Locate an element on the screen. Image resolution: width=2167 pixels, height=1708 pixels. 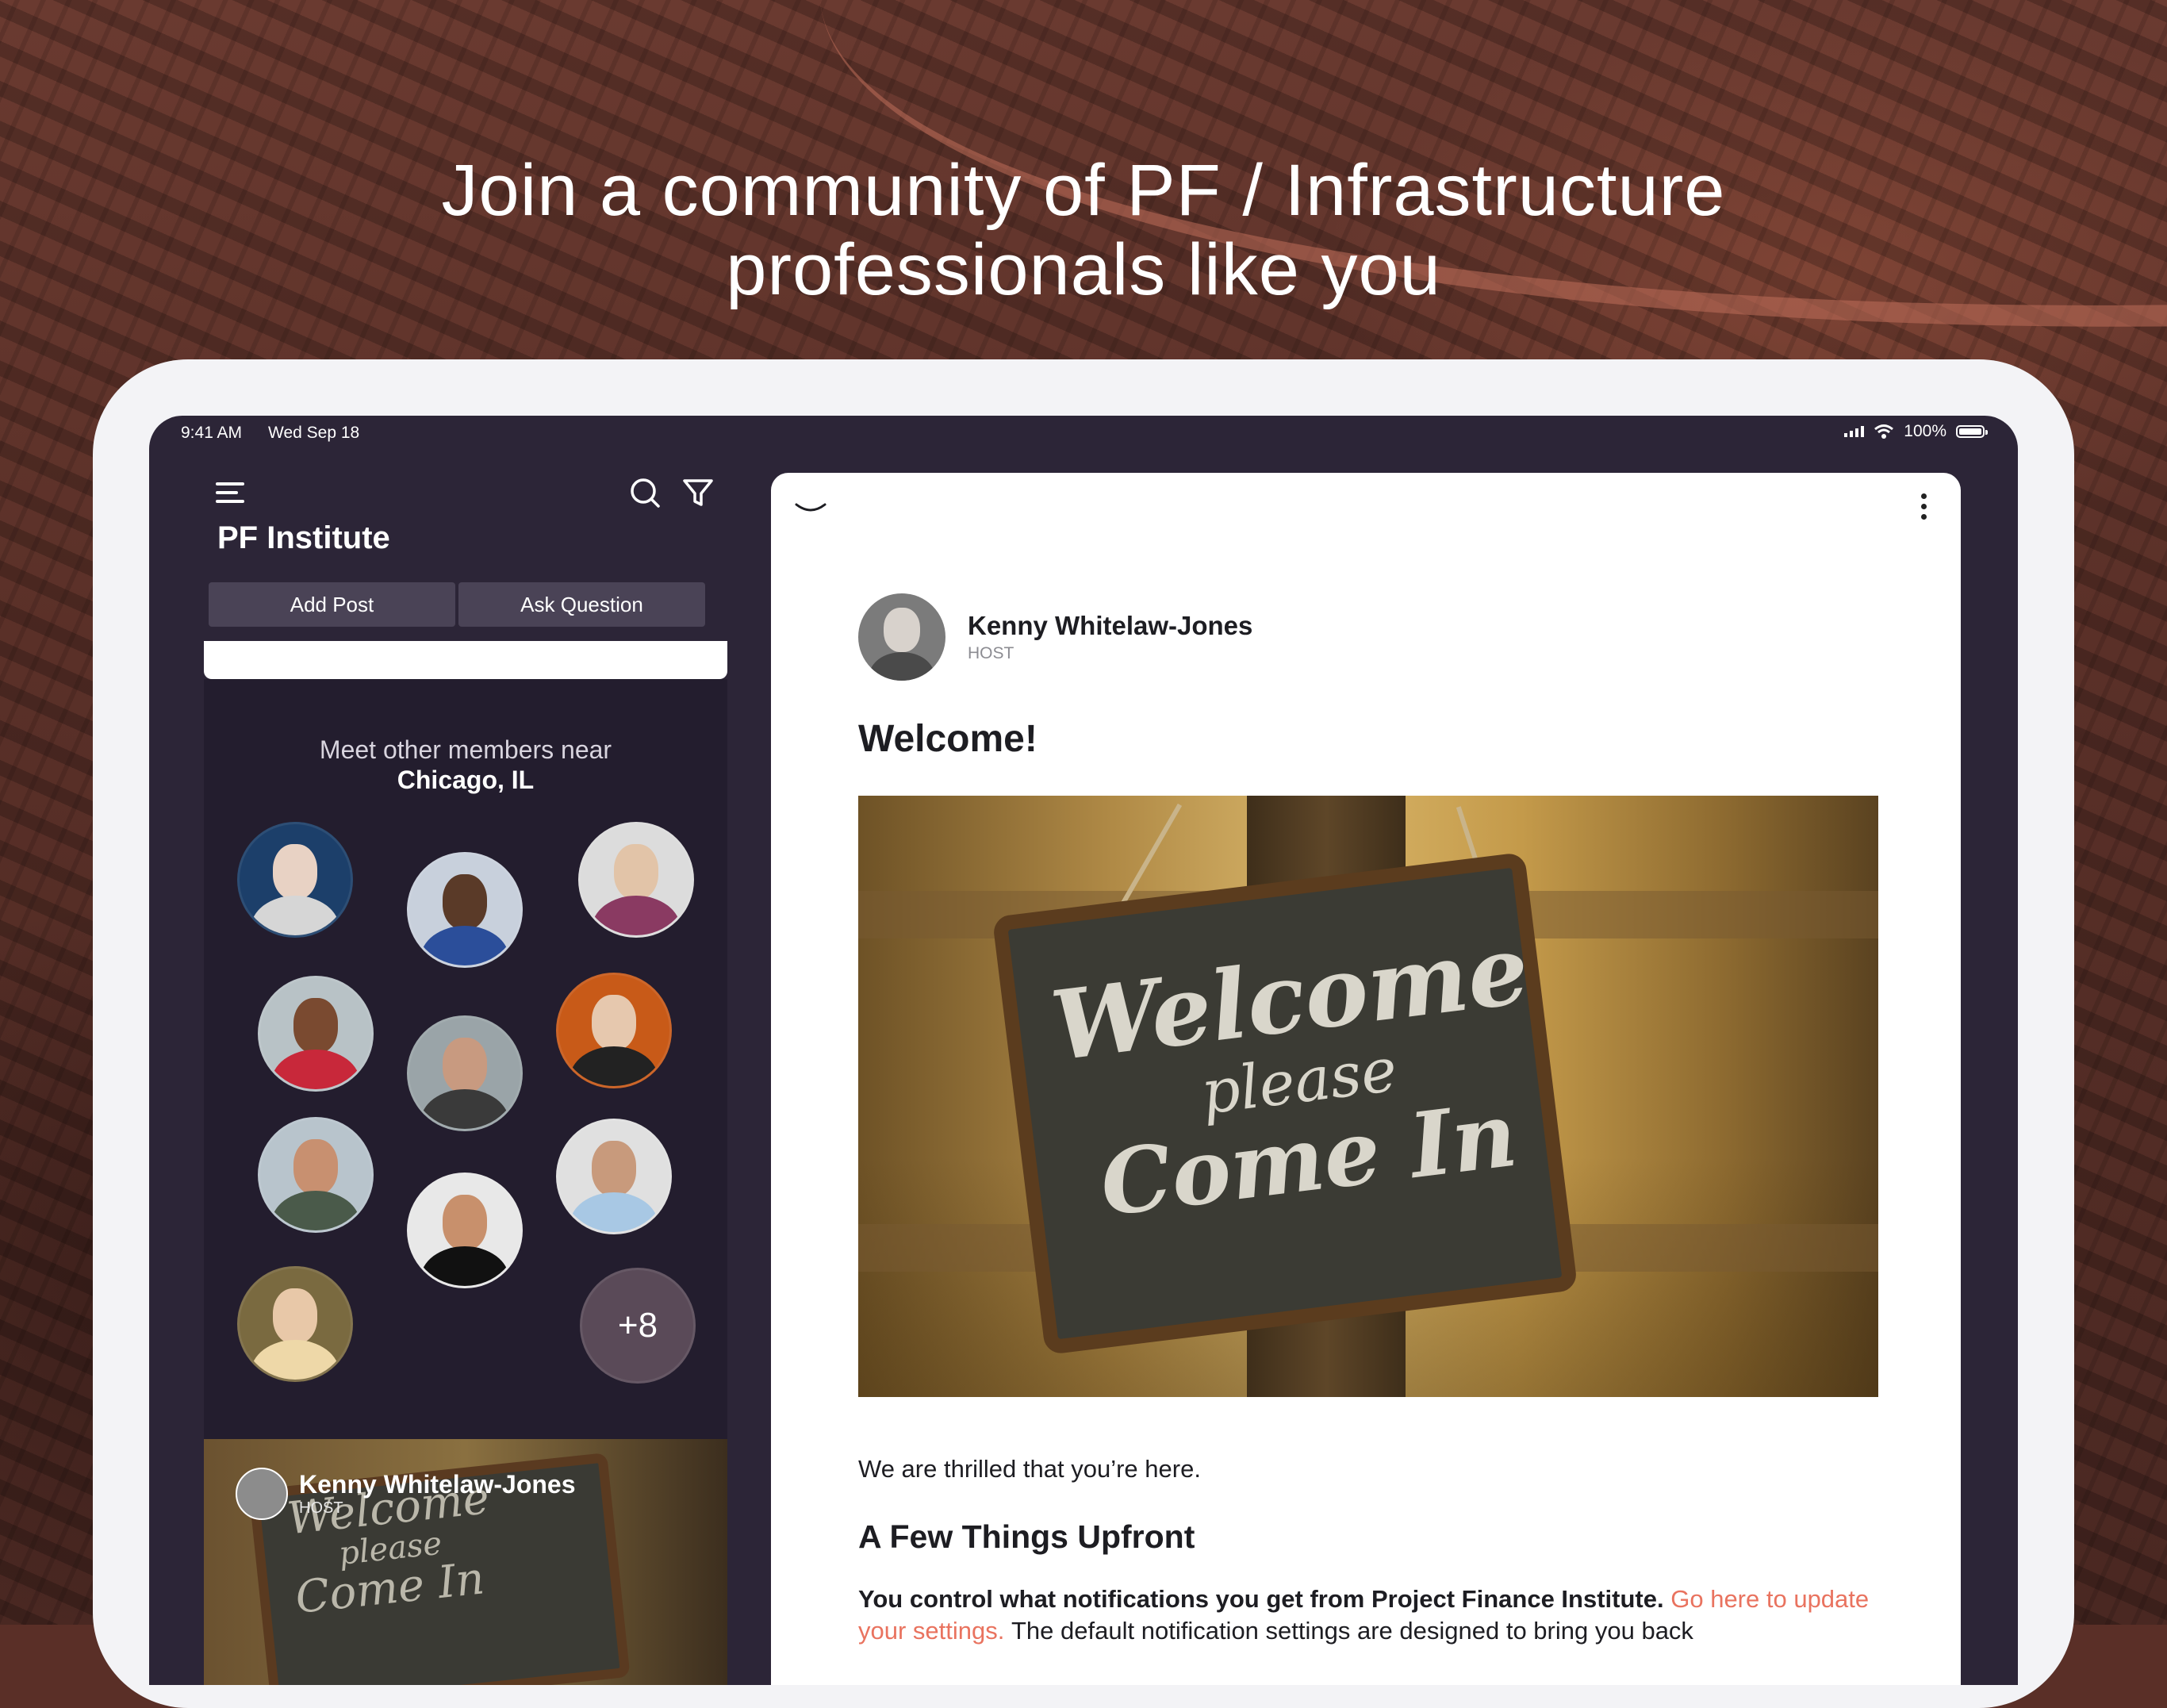
chevron-down-icon is located at coordinates (811, 508).